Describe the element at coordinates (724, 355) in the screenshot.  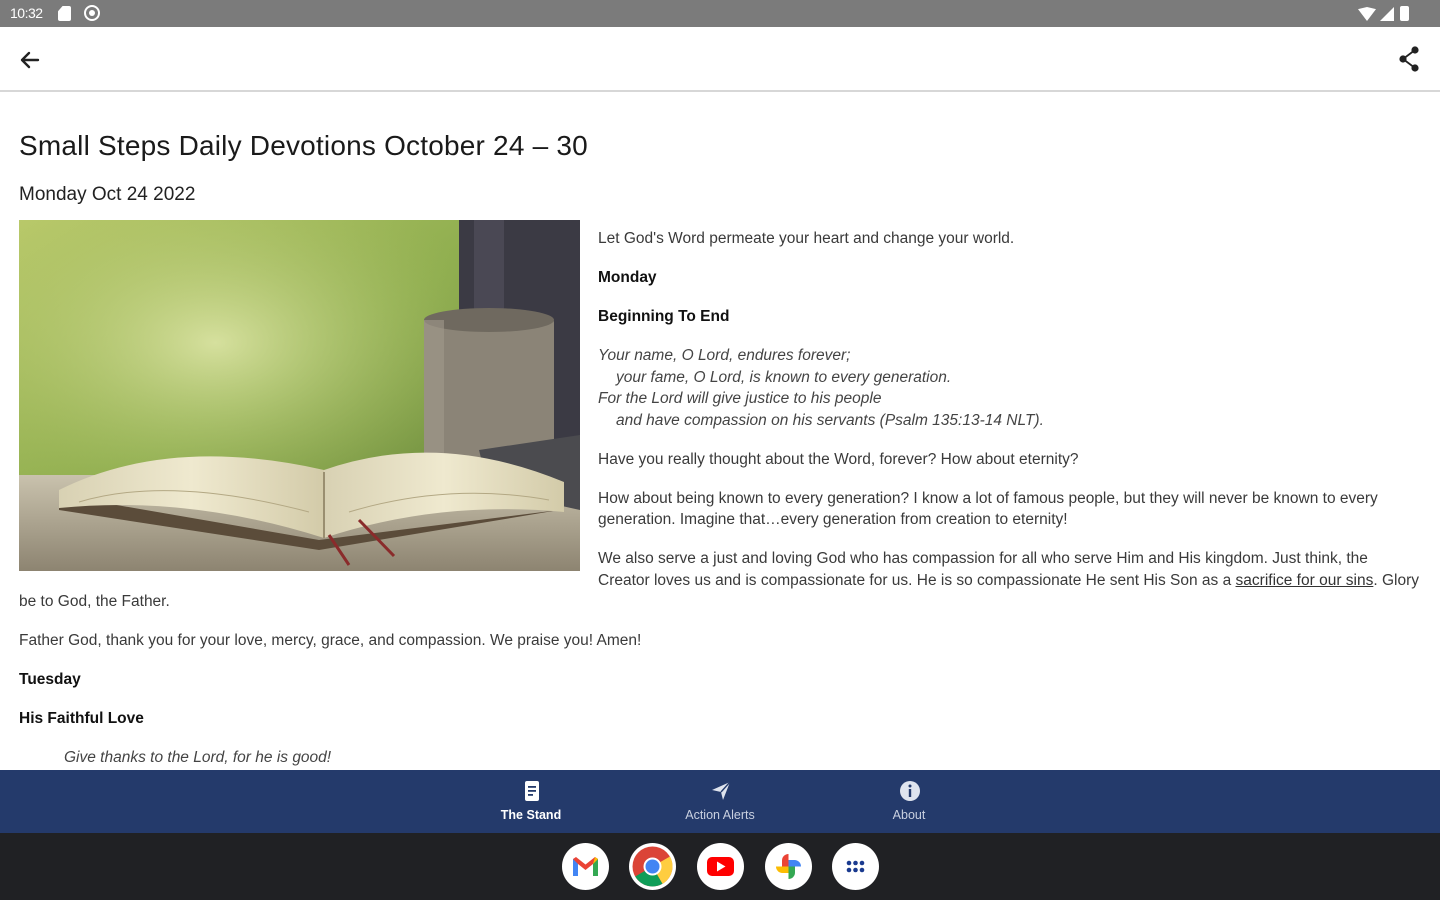
I see `verse-line: Your name, O Lord, endures forever;` at that location.